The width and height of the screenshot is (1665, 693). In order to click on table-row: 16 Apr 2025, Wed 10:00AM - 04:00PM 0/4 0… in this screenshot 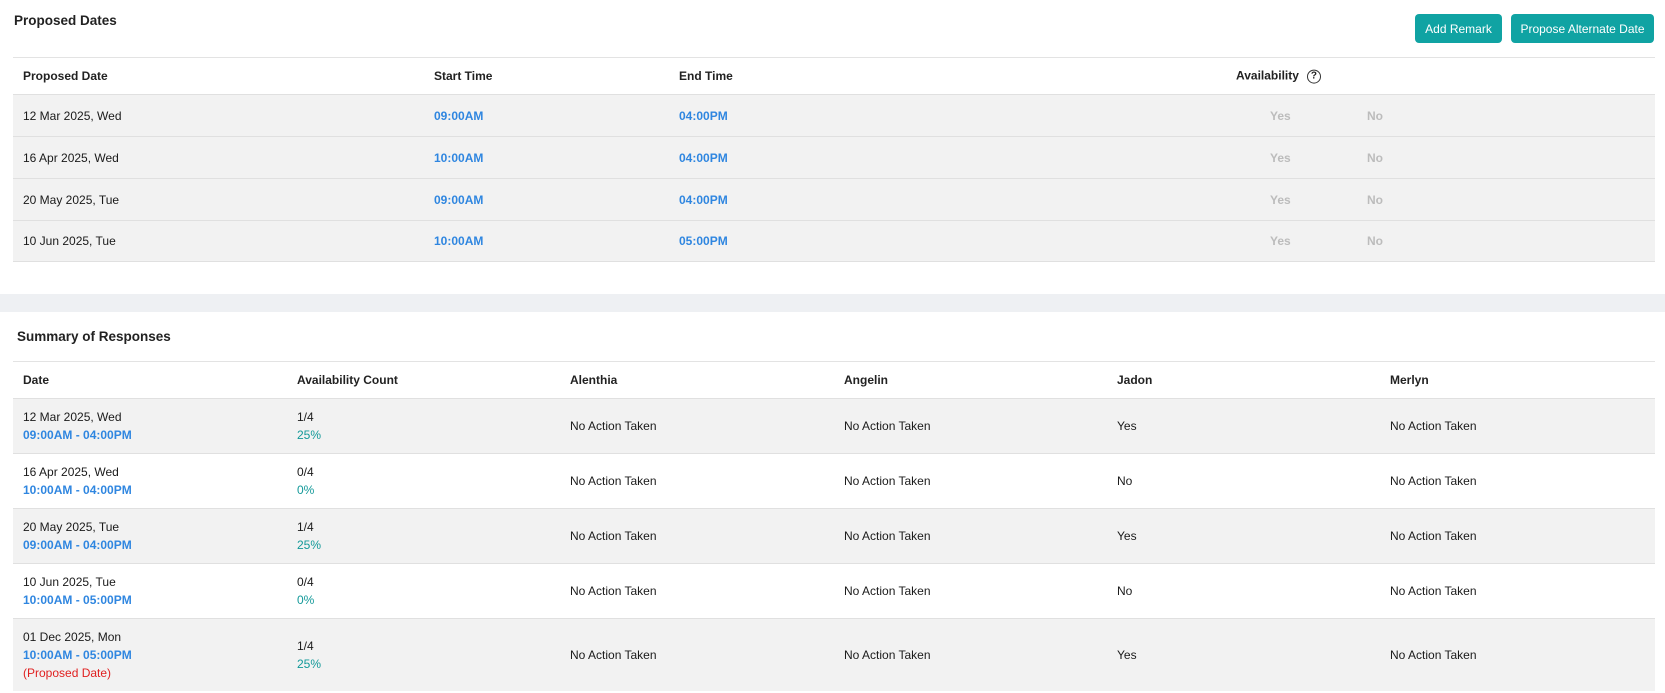, I will do `click(834, 480)`.